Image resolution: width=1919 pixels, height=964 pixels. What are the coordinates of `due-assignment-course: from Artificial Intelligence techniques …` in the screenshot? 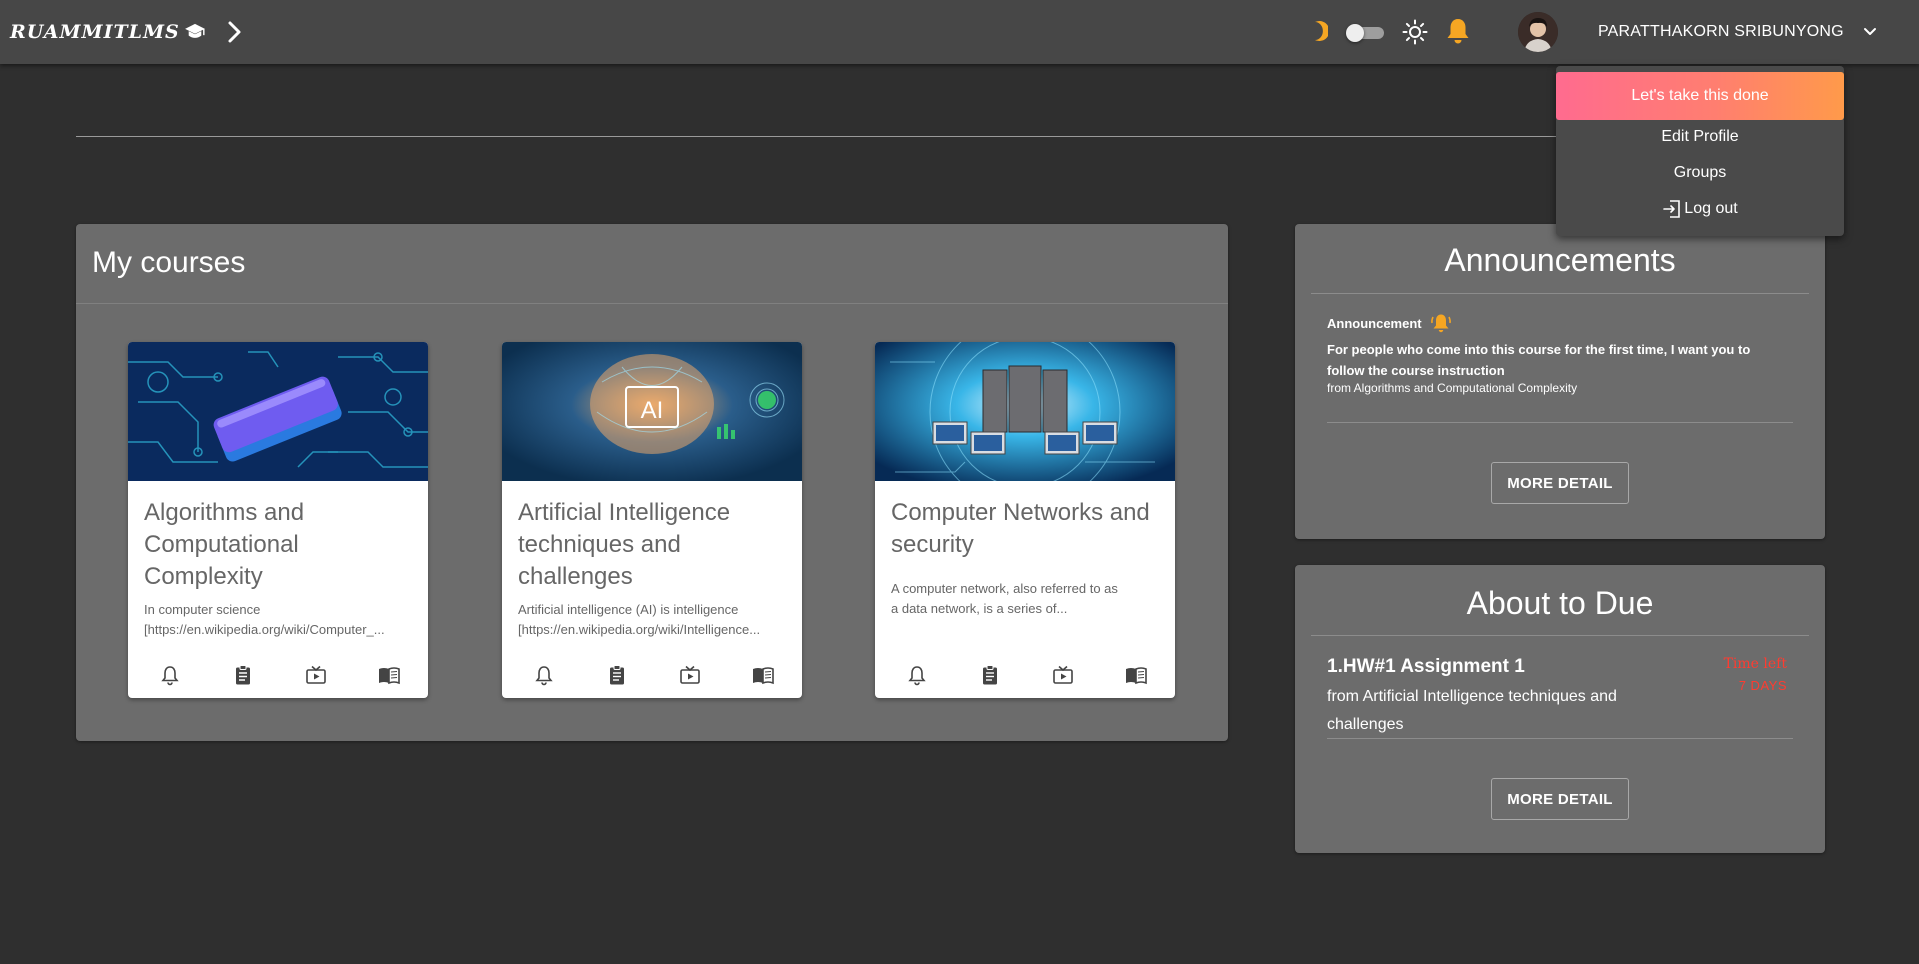 It's located at (1472, 710).